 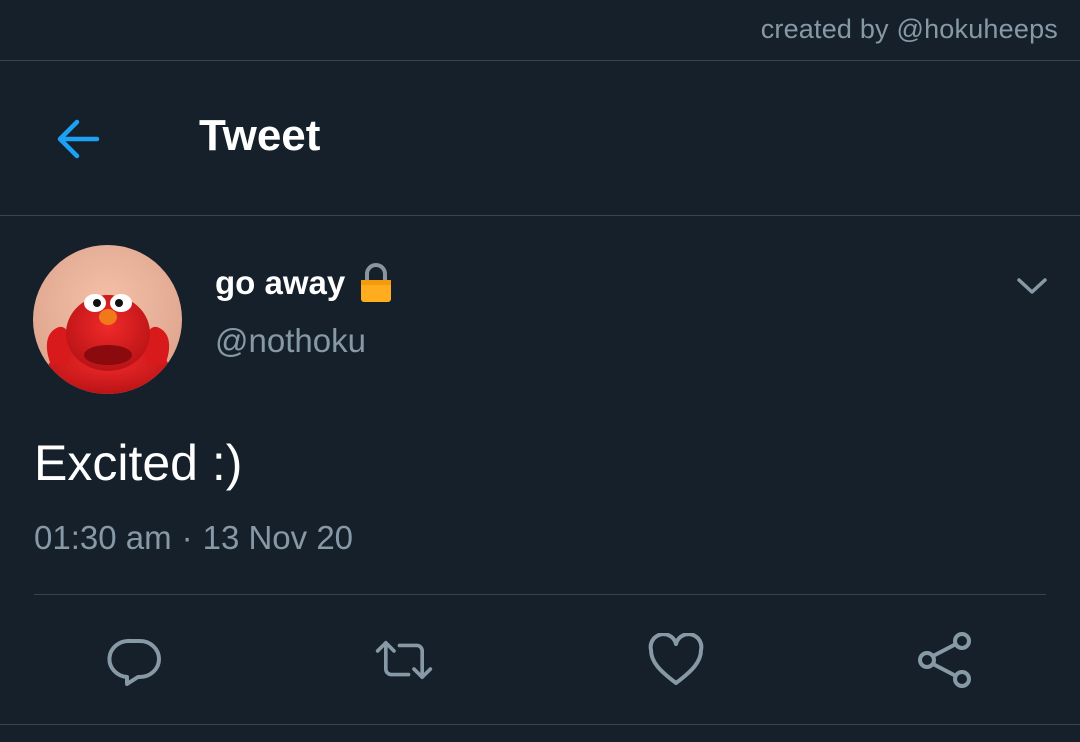 I want to click on chevron-down-icon, so click(x=1032, y=286).